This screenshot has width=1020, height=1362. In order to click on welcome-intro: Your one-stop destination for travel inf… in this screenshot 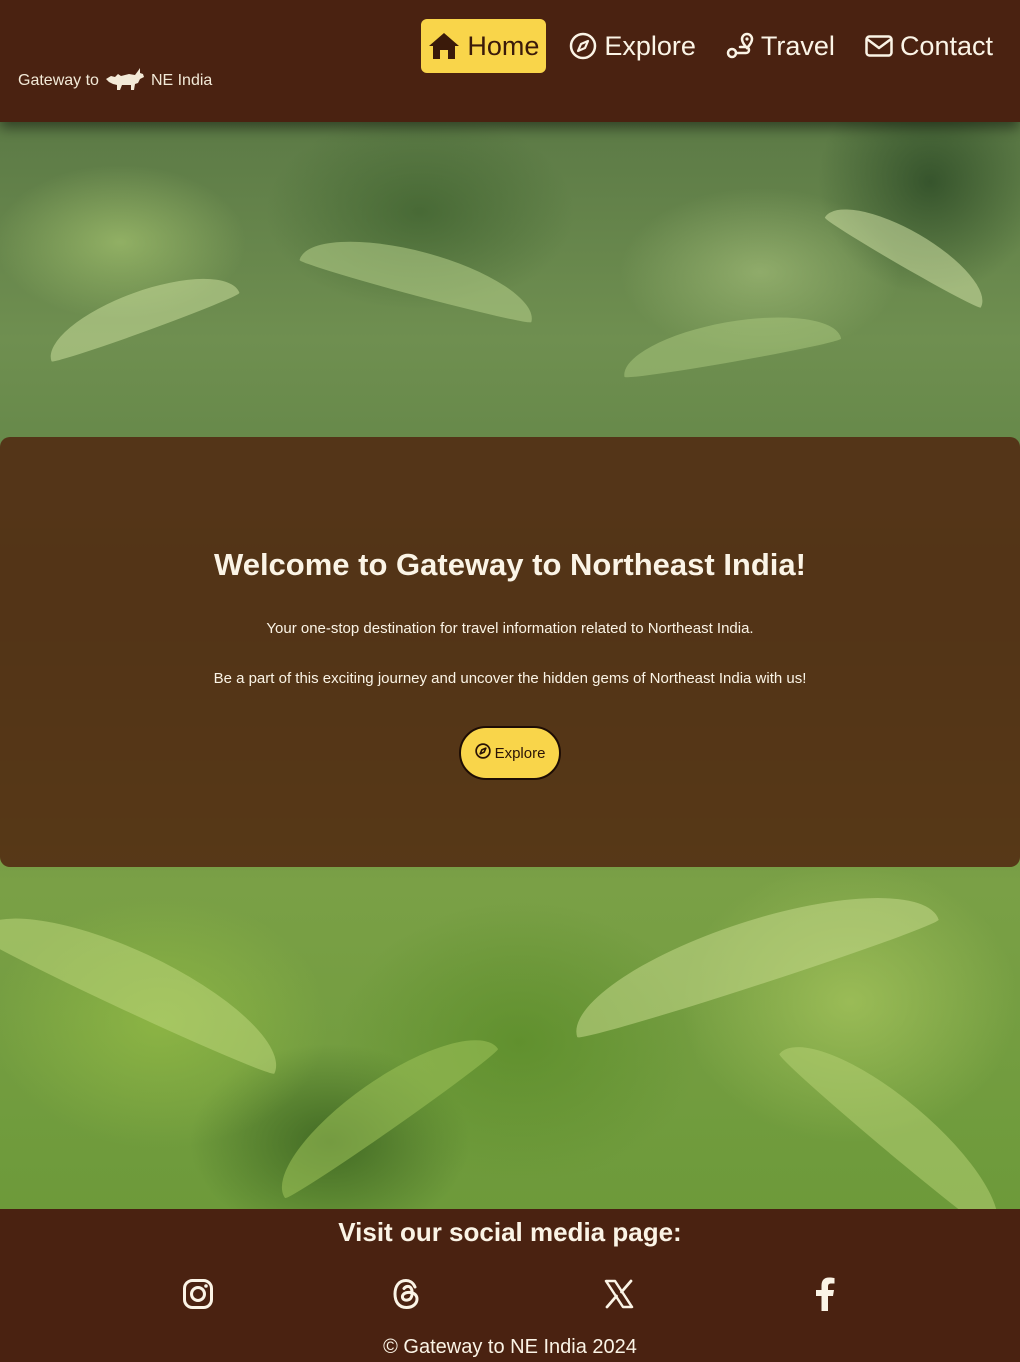, I will do `click(510, 628)`.